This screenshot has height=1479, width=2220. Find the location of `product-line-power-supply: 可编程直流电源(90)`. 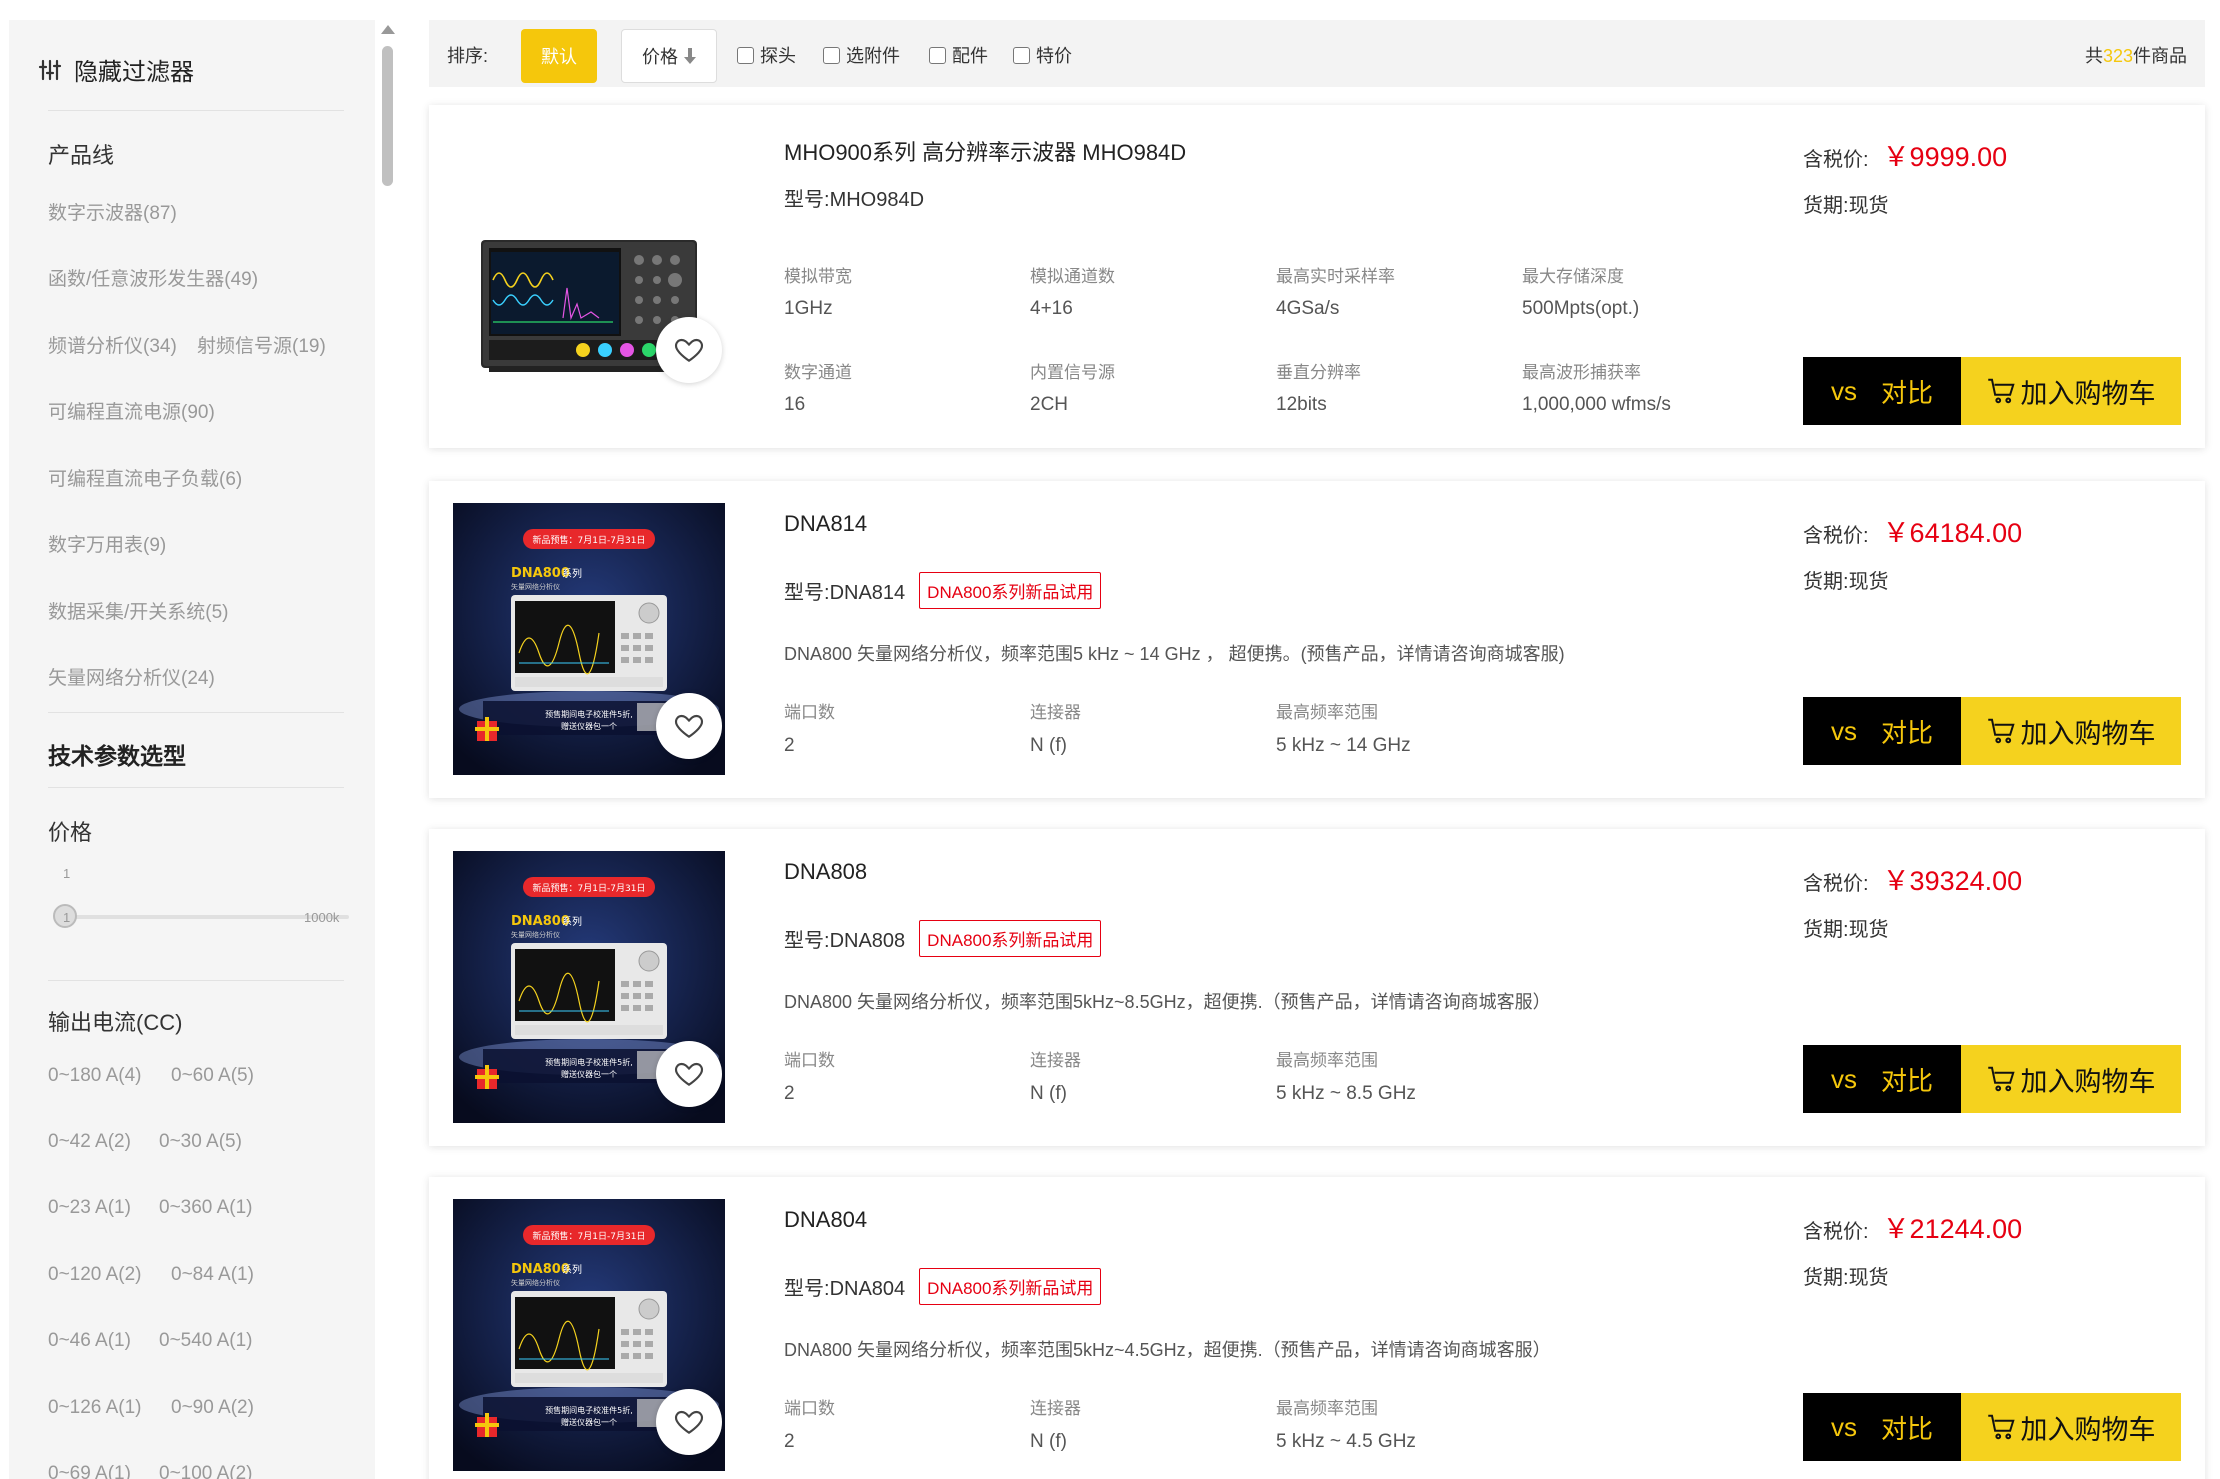

product-line-power-supply: 可编程直流电源(90) is located at coordinates (131, 410).